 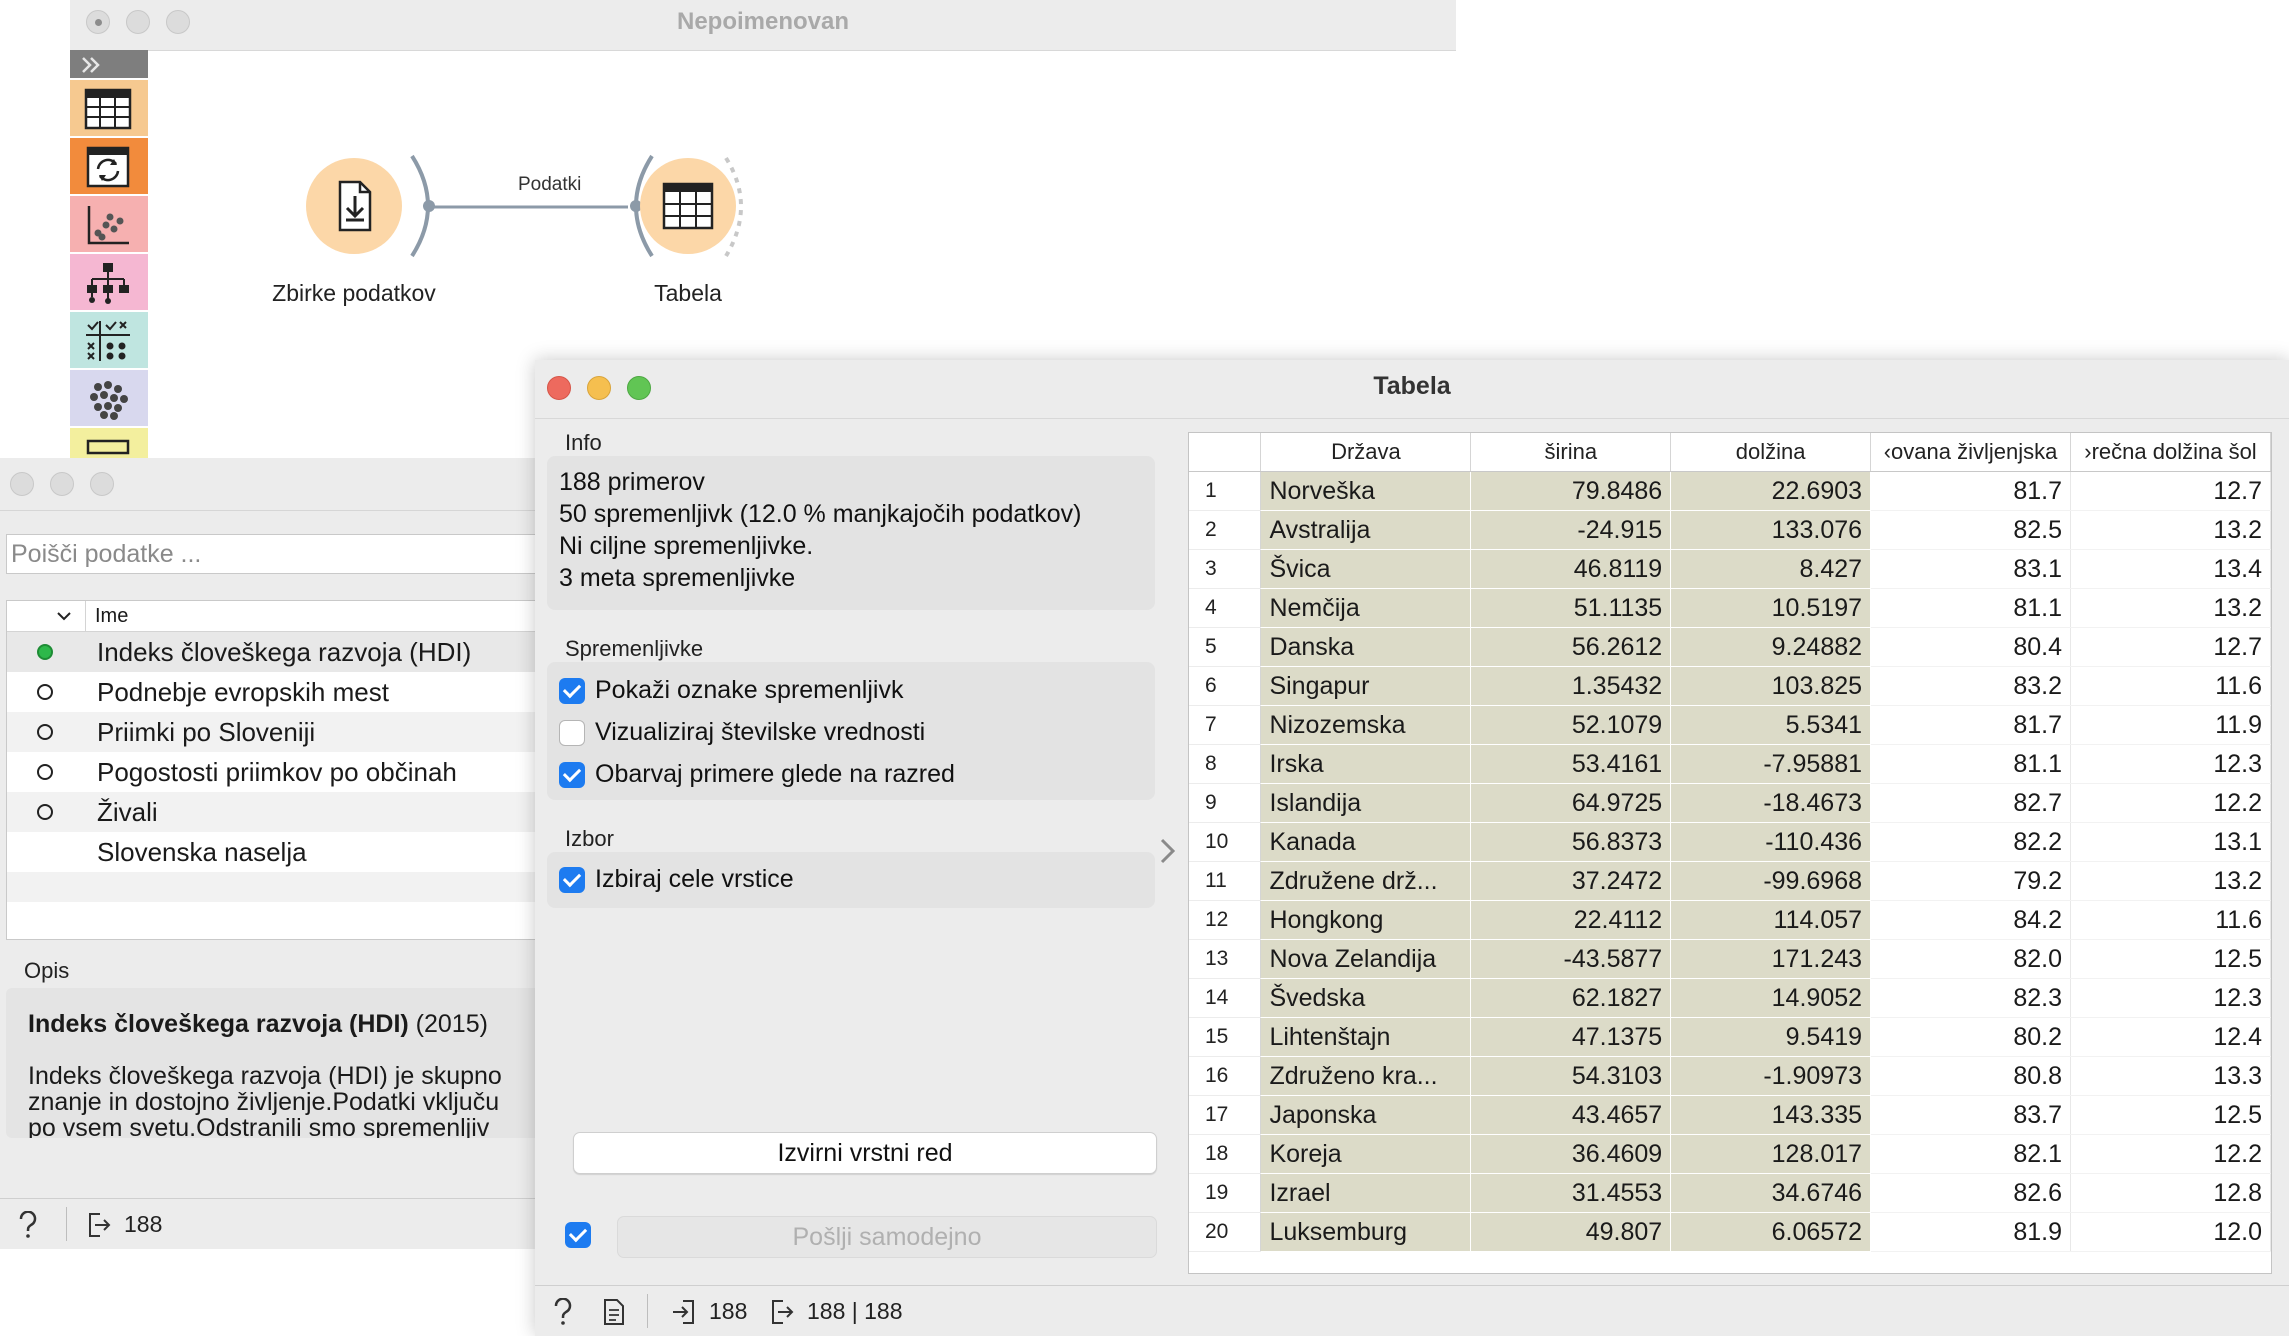 I want to click on table-row: 18 Koreja 36.4609 128.017 82.1 12.2, so click(x=1730, y=1154).